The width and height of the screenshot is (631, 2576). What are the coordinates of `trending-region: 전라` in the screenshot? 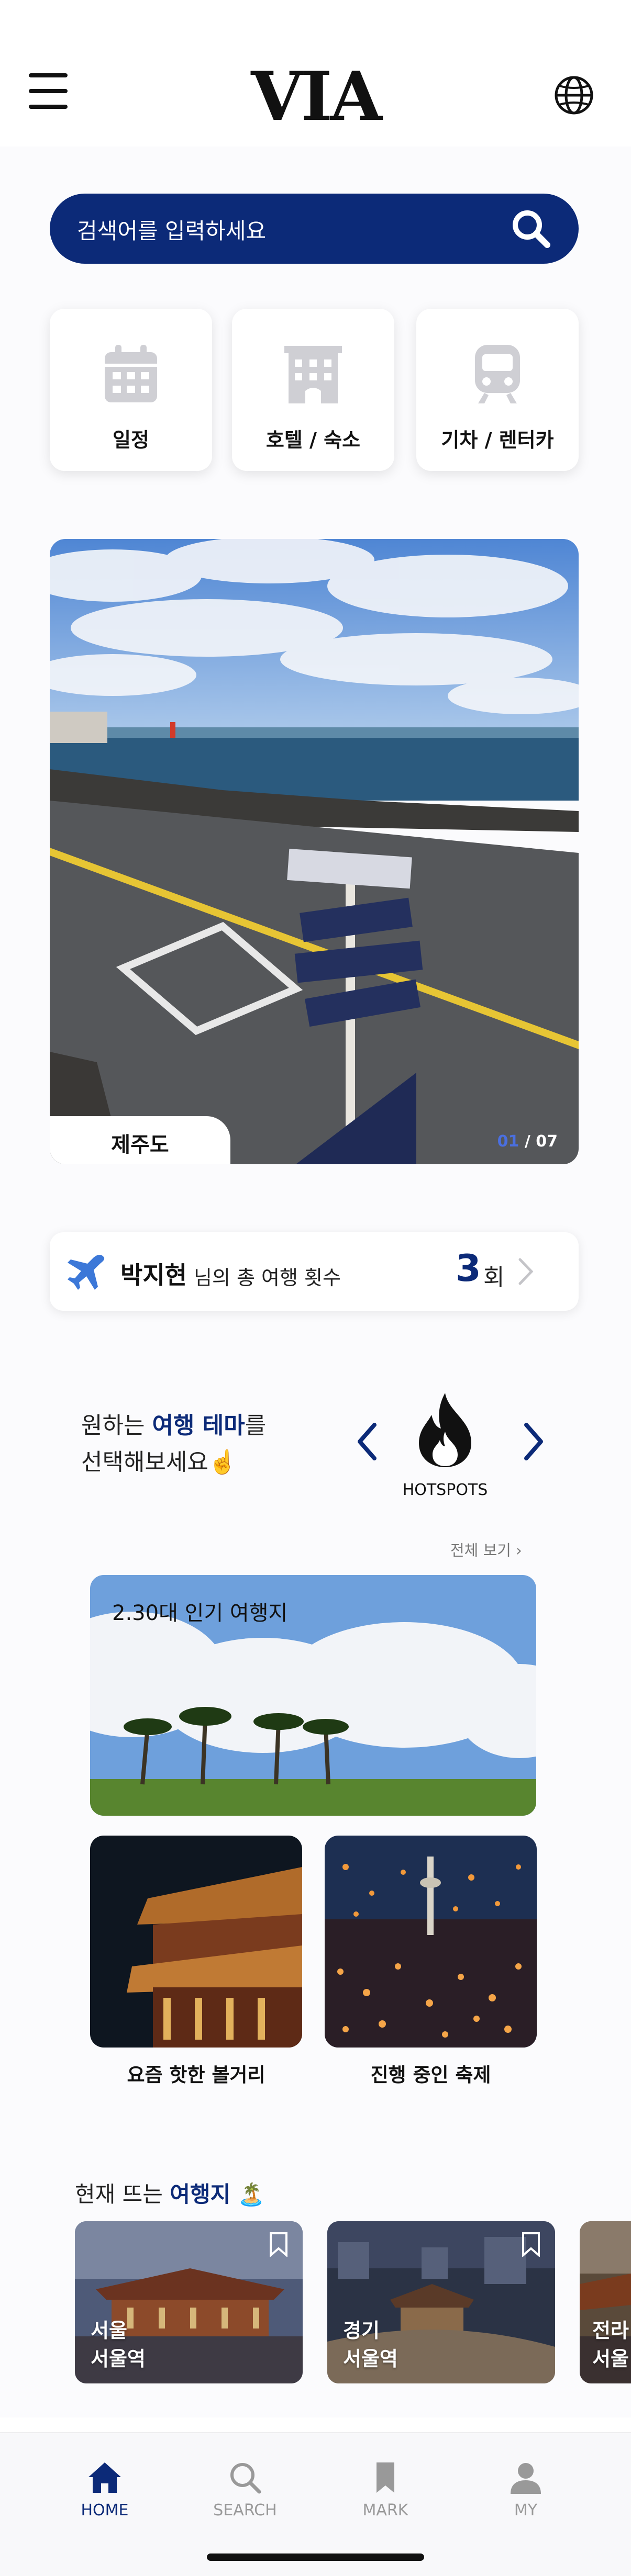 It's located at (610, 2330).